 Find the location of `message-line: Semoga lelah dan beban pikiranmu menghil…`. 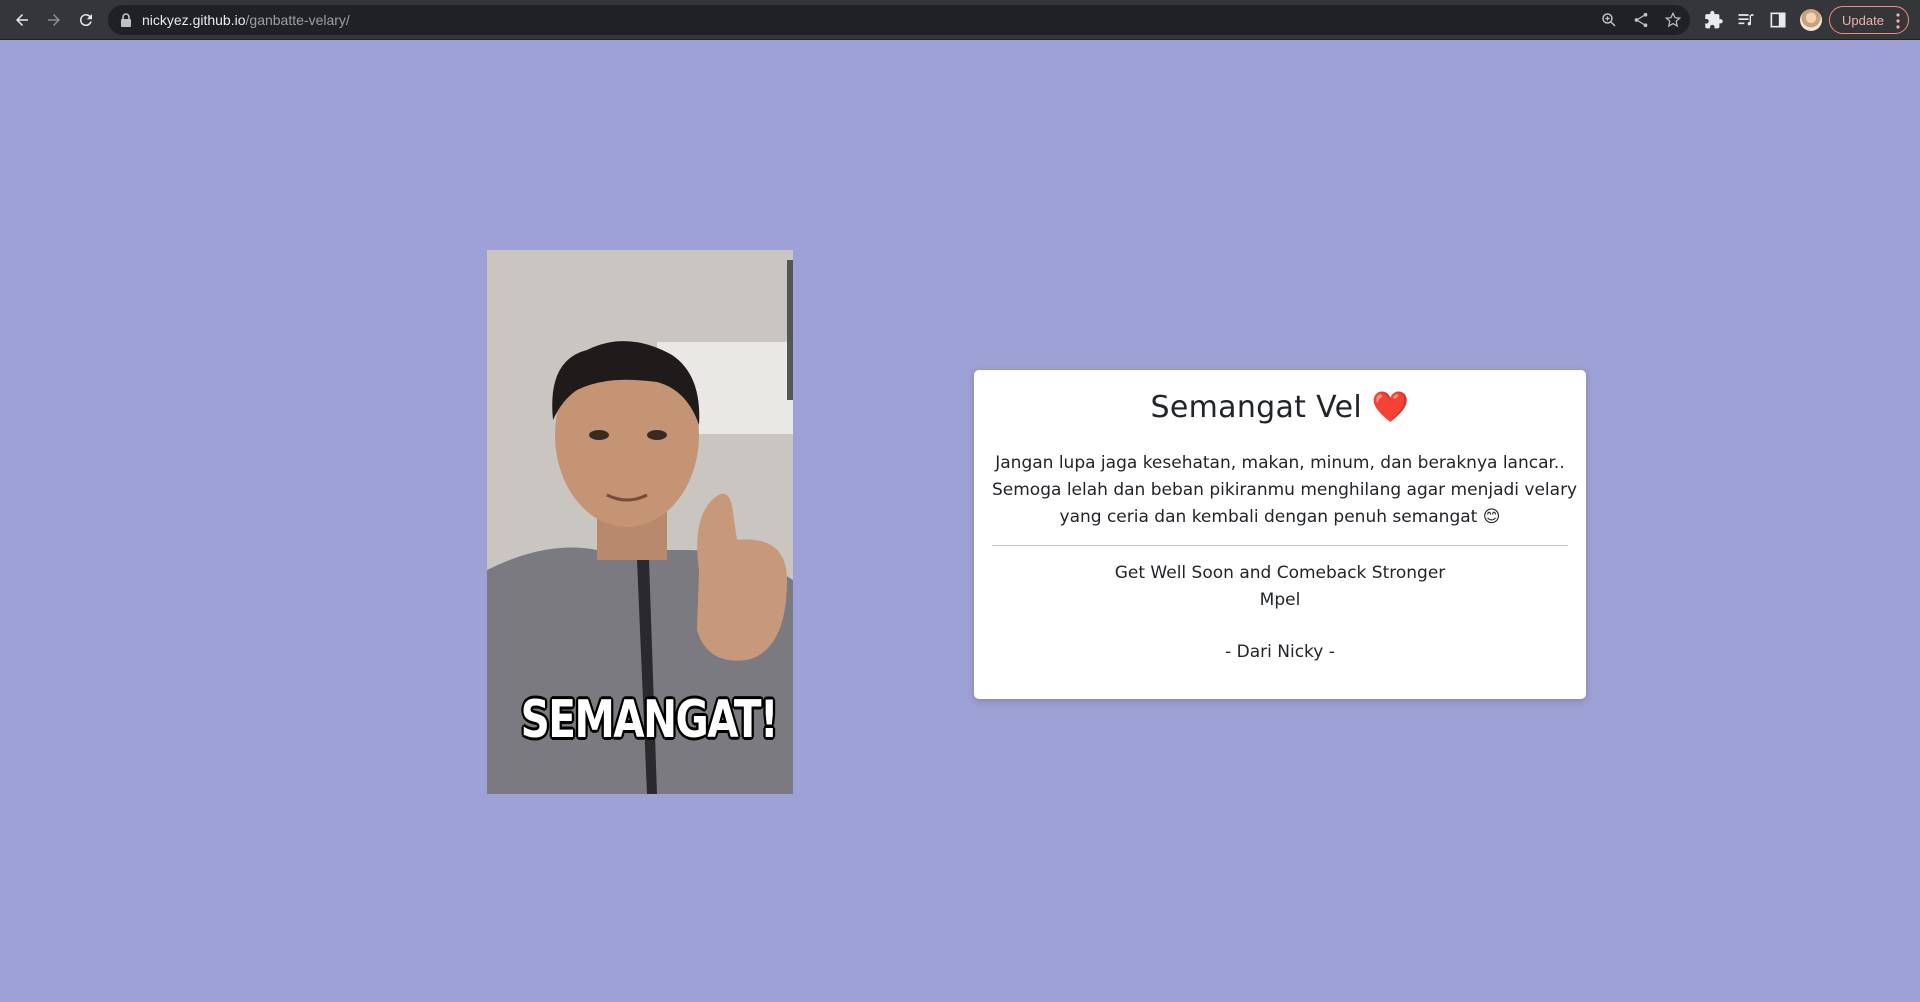

message-line: Semoga lelah dan beban pikiranmu menghil… is located at coordinates (1285, 490).